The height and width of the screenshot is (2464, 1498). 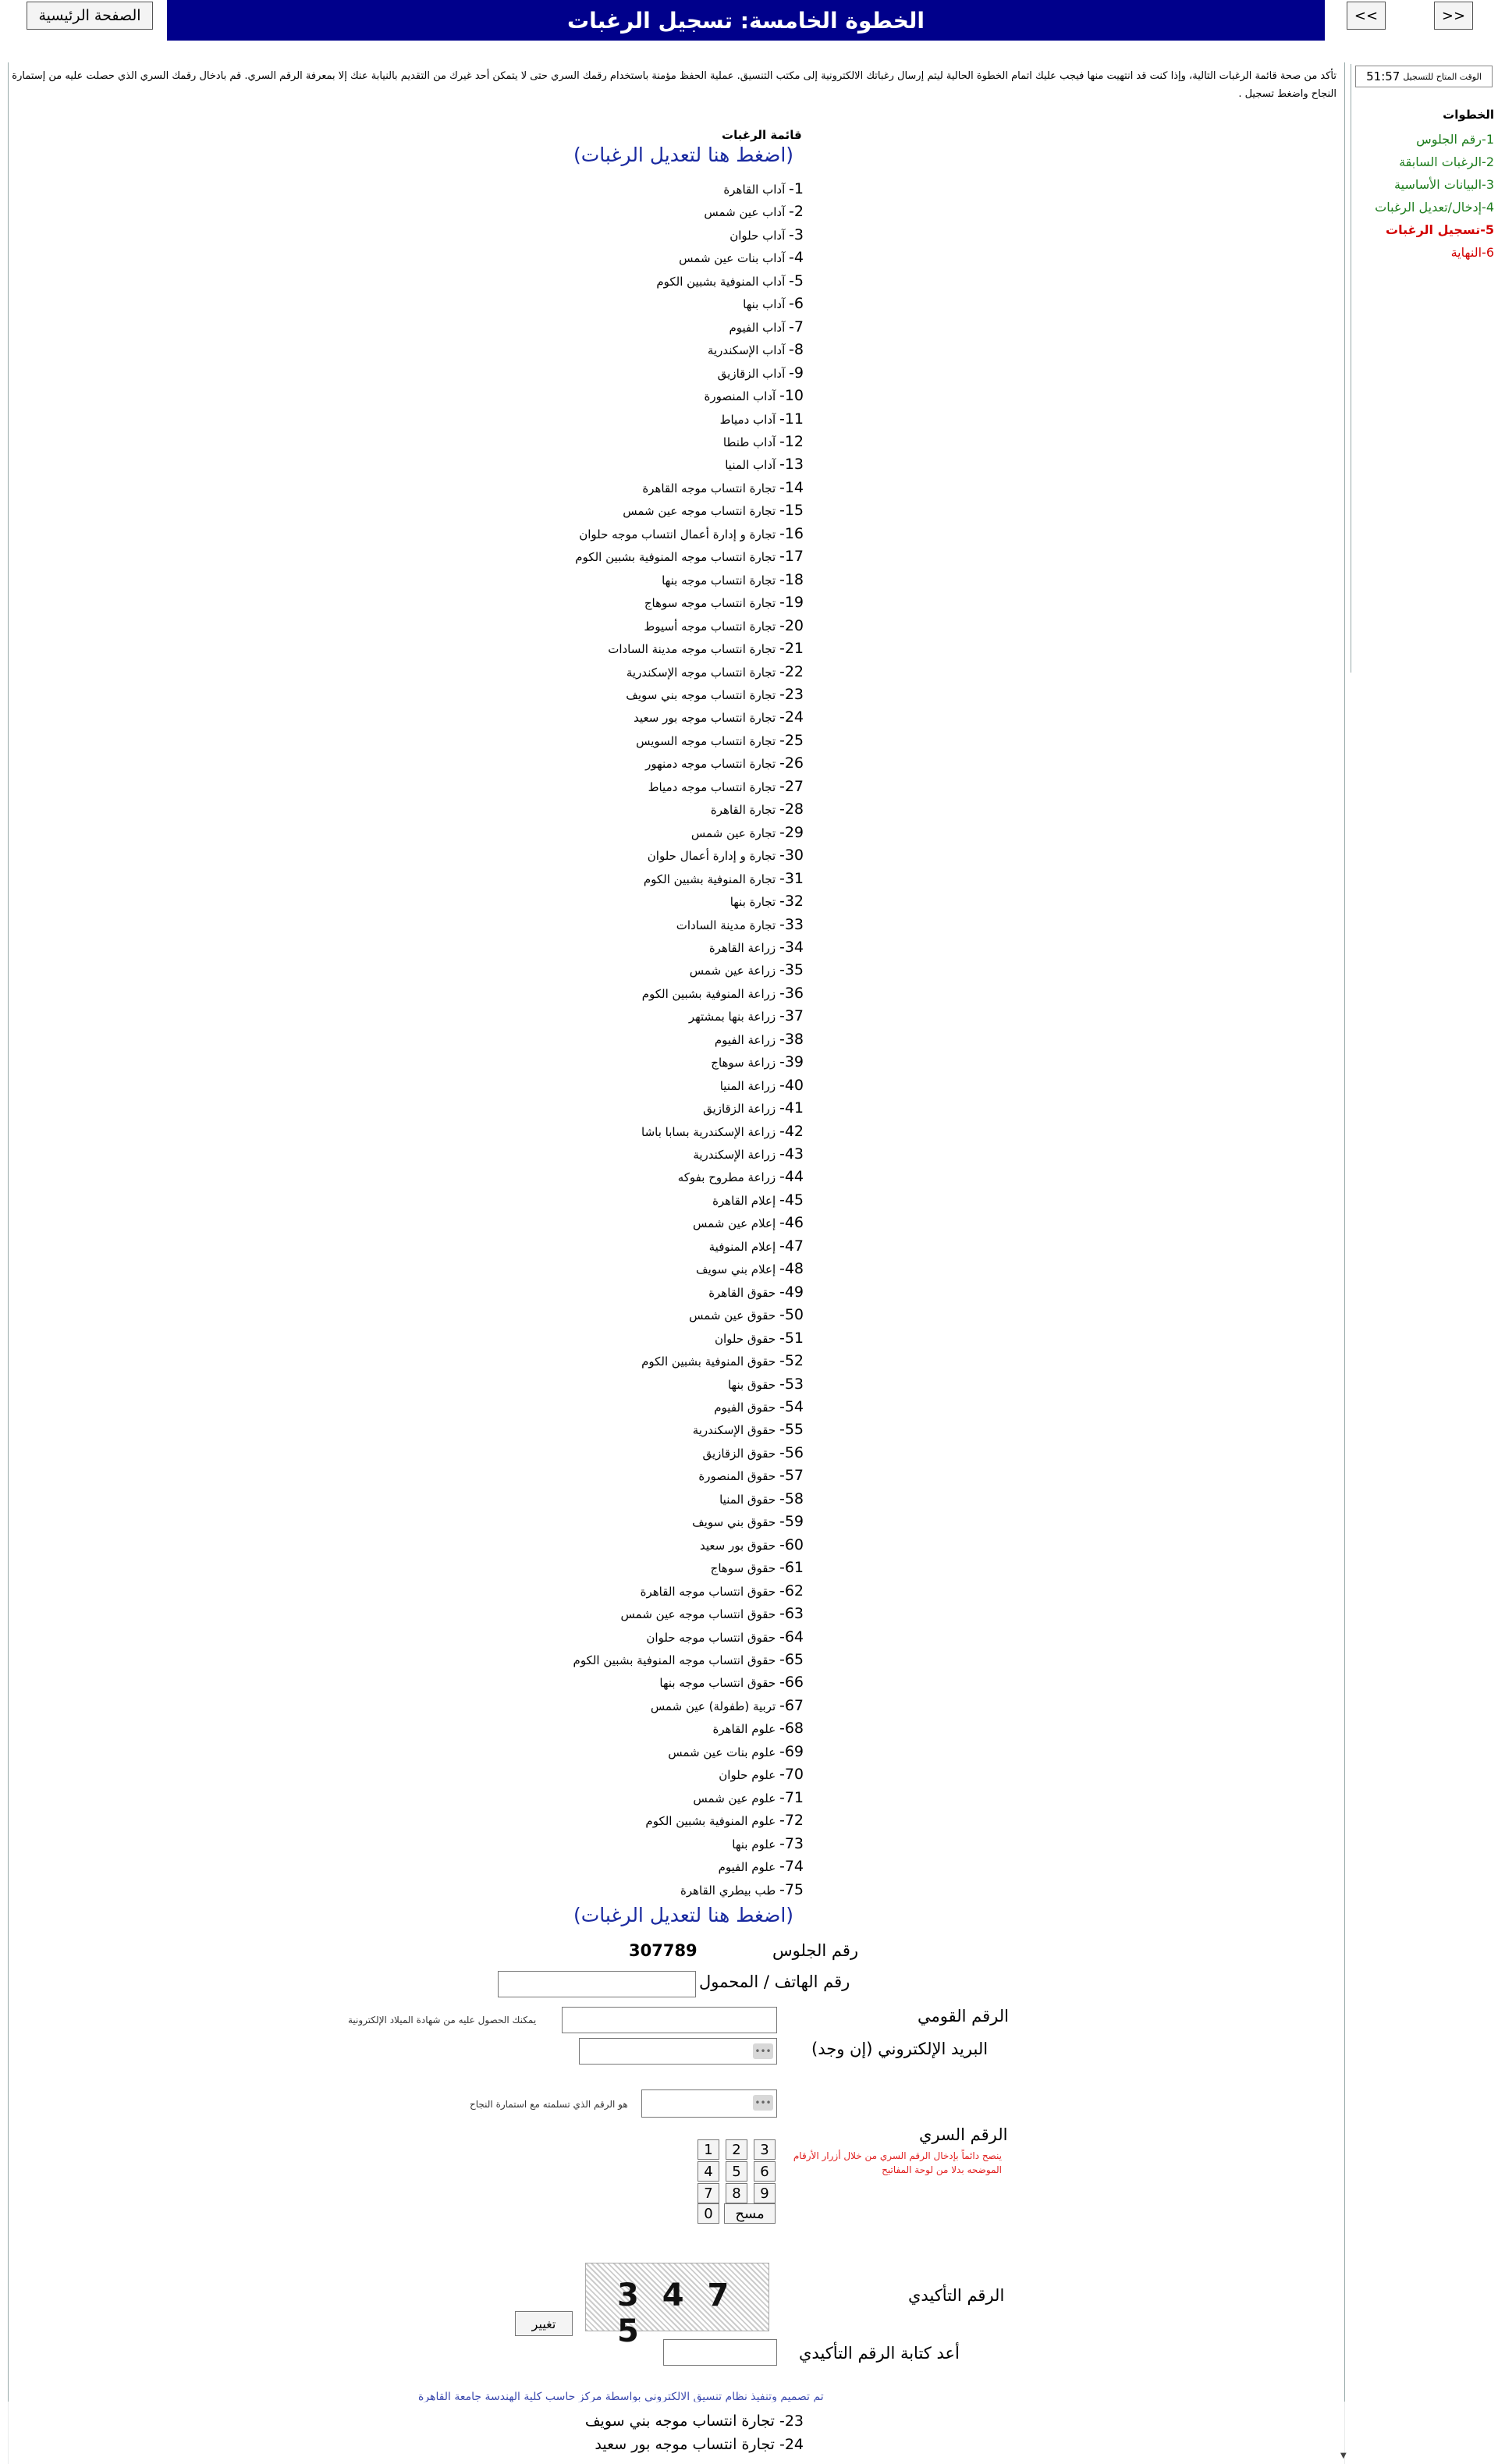 I want to click on national-id-input, so click(x=669, y=2020).